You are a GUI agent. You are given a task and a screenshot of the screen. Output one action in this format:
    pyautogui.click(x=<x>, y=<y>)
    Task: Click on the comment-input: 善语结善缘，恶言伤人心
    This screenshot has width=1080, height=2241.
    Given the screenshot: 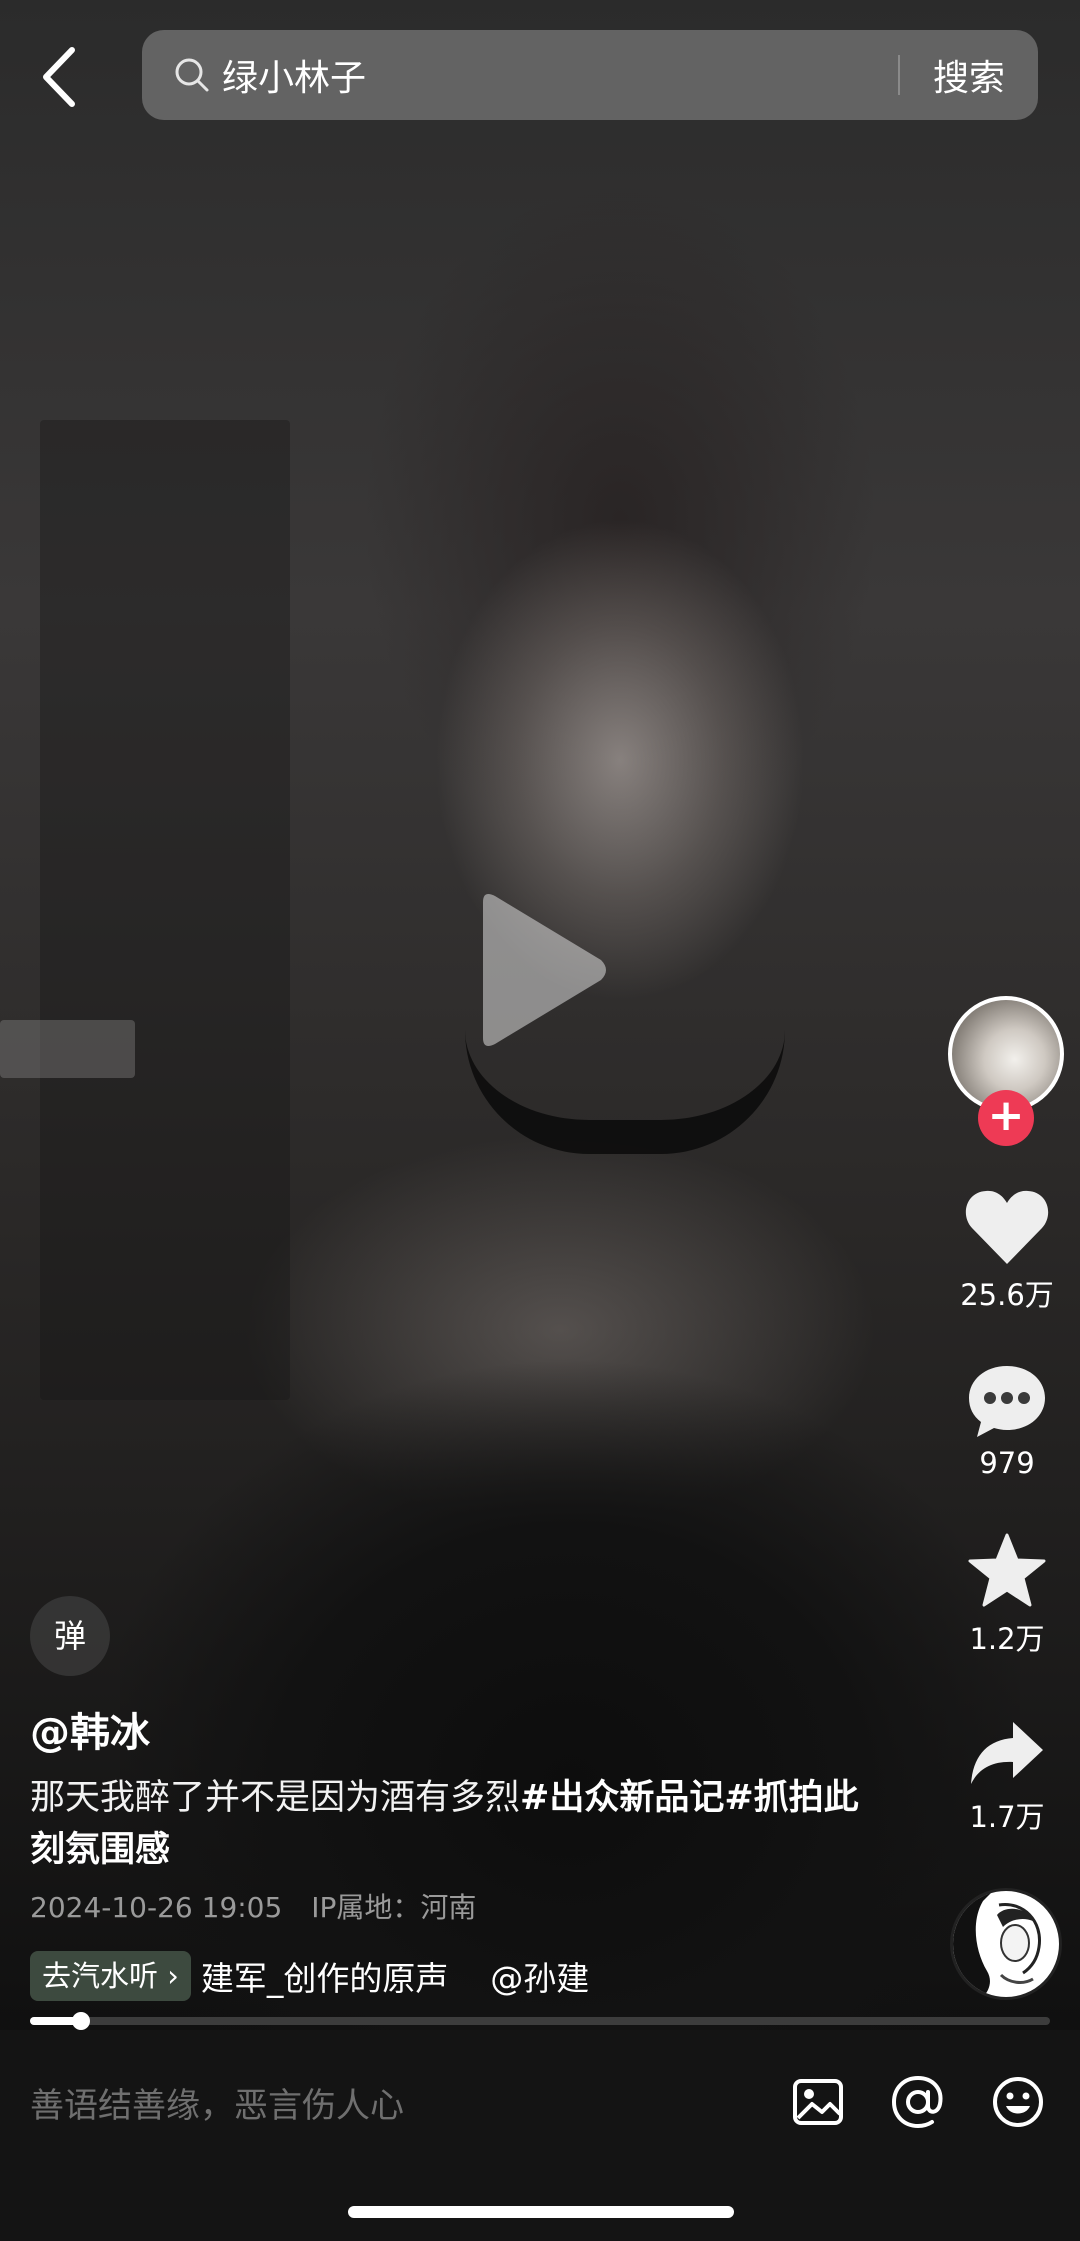 What is the action you would take?
    pyautogui.click(x=217, y=2102)
    